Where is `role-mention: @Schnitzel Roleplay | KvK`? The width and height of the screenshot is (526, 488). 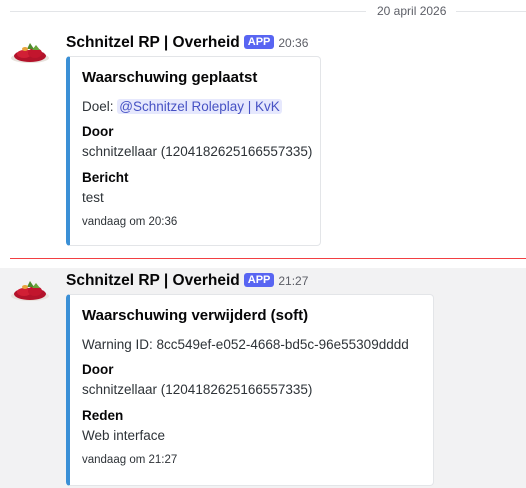 role-mention: @Schnitzel Roleplay | KvK is located at coordinates (199, 106).